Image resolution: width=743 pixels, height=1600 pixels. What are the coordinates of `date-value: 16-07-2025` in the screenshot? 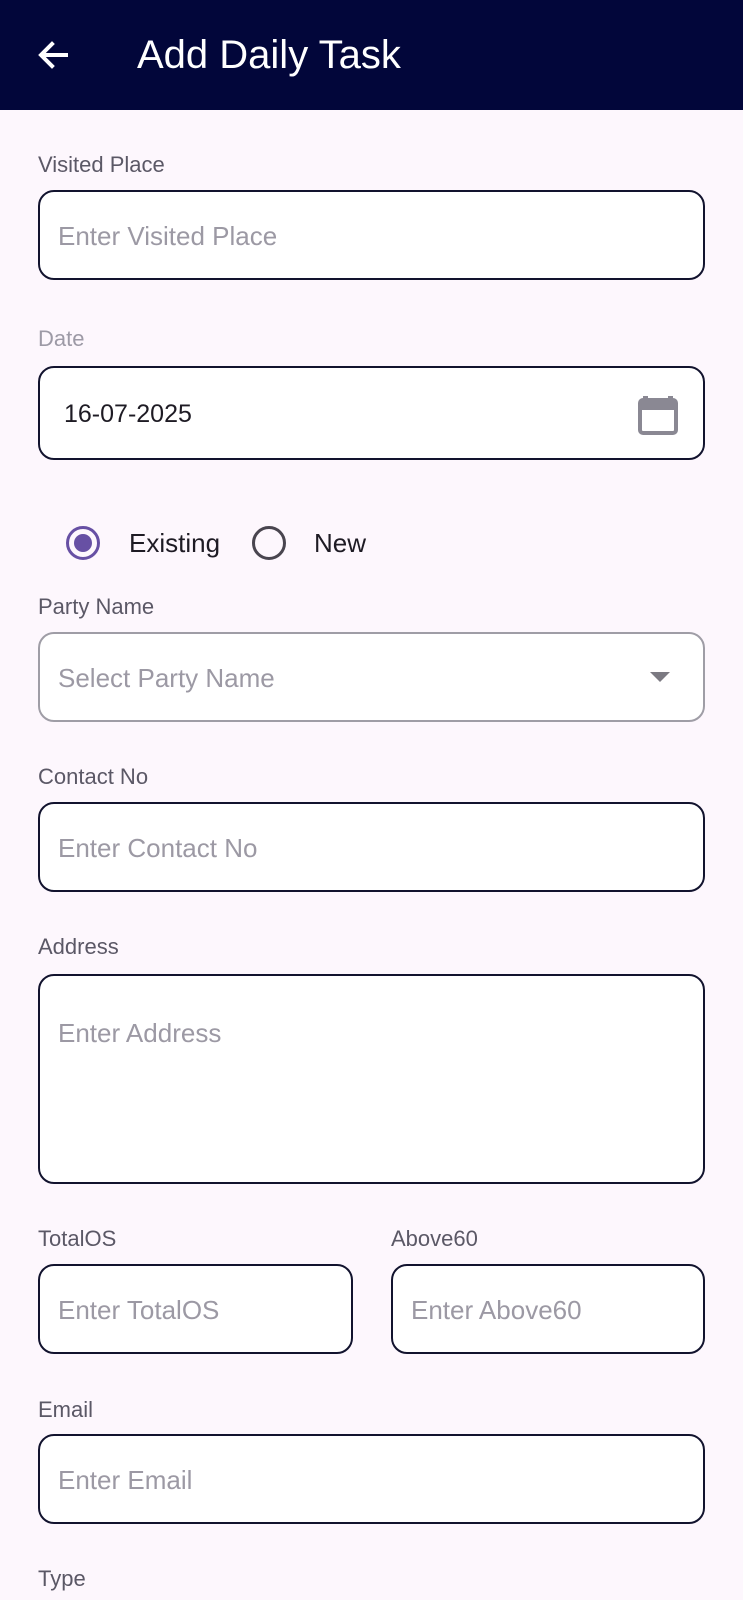 It's located at (128, 414).